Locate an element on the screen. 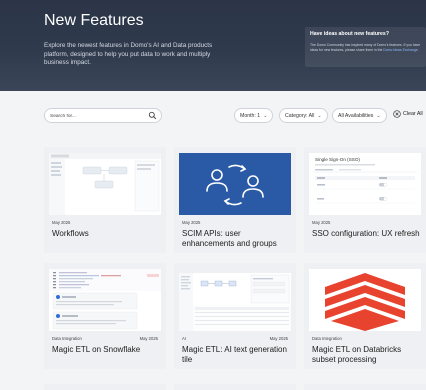 This screenshot has width=426, height=390. ideas-exchange-link: Domo Ideas Exchange is located at coordinates (400, 50).